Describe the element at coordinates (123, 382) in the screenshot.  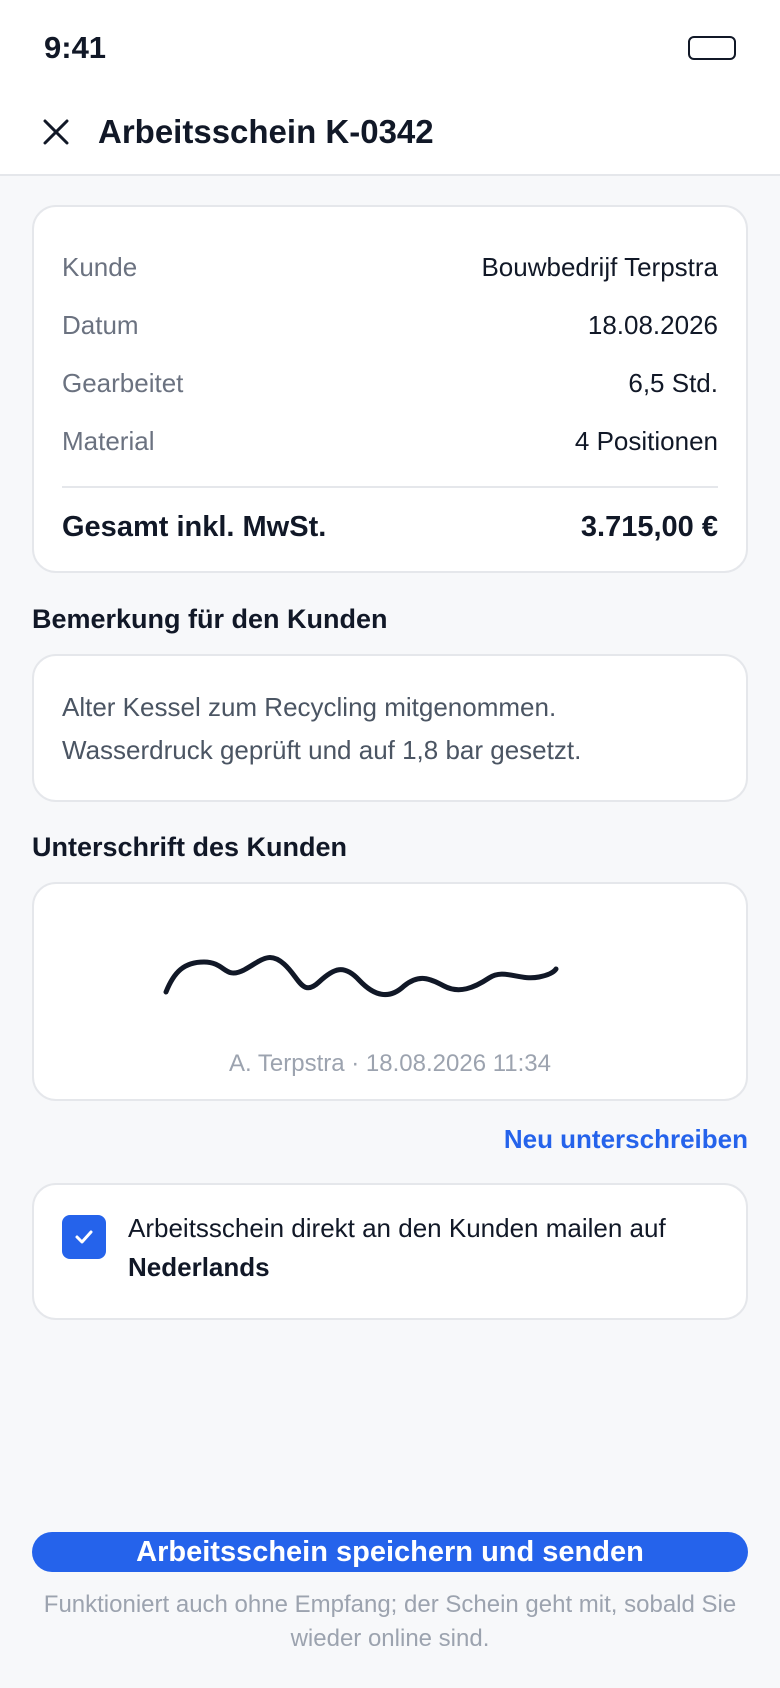
I see `summary-label: Gearbeitet` at that location.